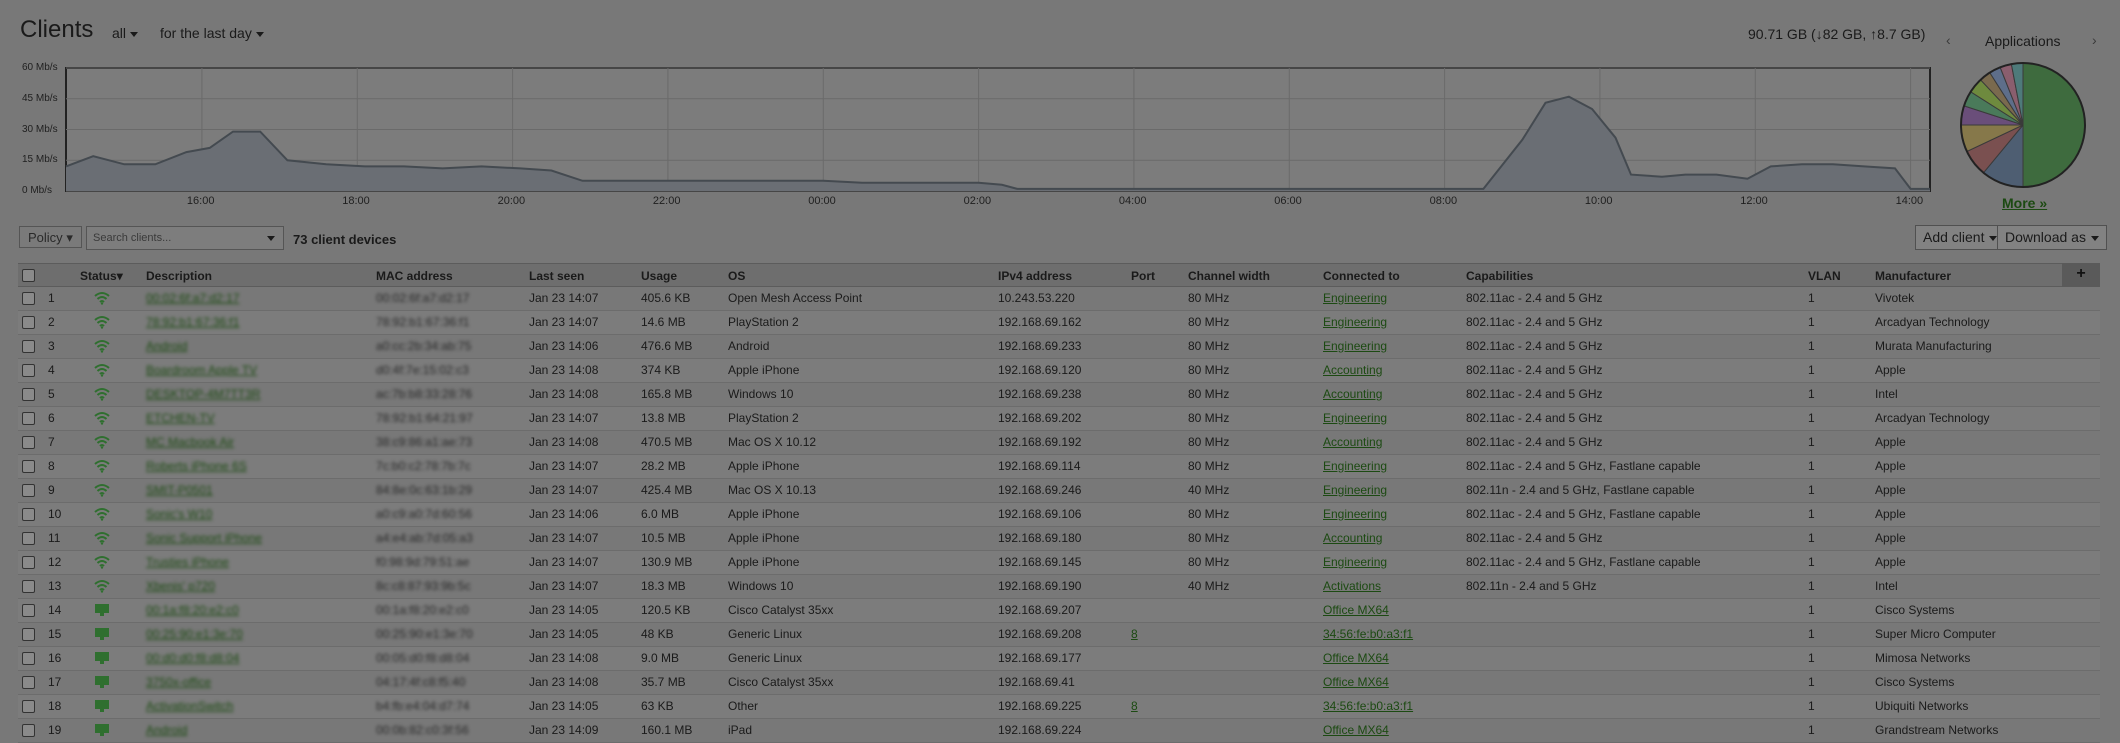 Image resolution: width=2120 pixels, height=743 pixels. I want to click on applications-pie-chart, so click(2023, 125).